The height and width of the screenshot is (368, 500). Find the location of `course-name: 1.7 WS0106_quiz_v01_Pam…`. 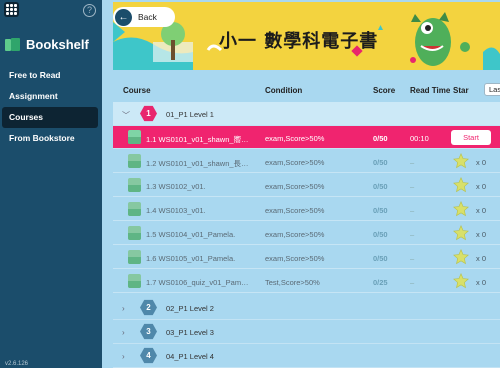

course-name: 1.7 WS0106_quiz_v01_Pam… is located at coordinates (197, 282).